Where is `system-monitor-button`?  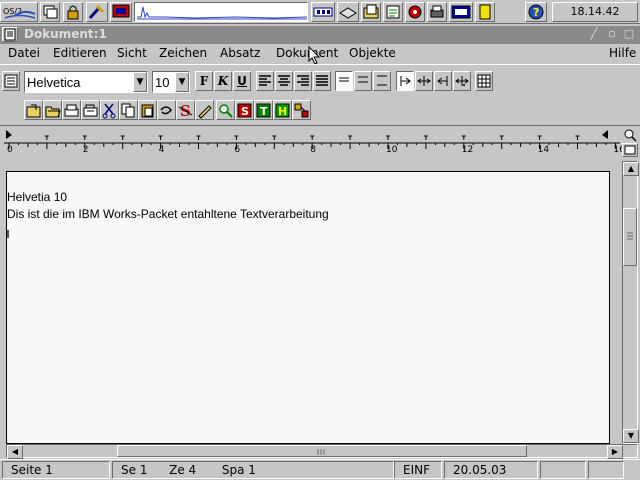
system-monitor-button is located at coordinates (121, 12).